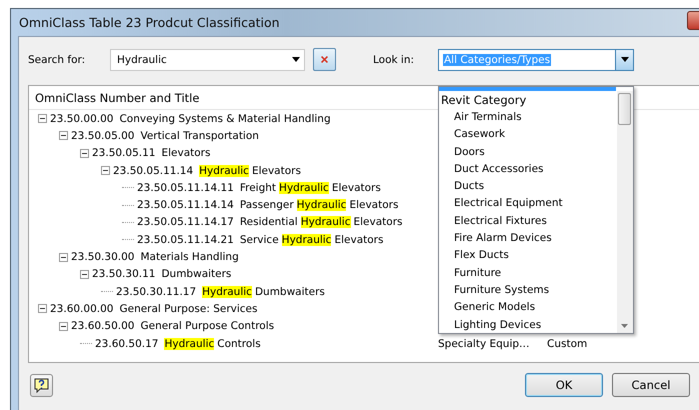  What do you see at coordinates (528, 290) in the screenshot?
I see `list-item: Furniture Systems` at bounding box center [528, 290].